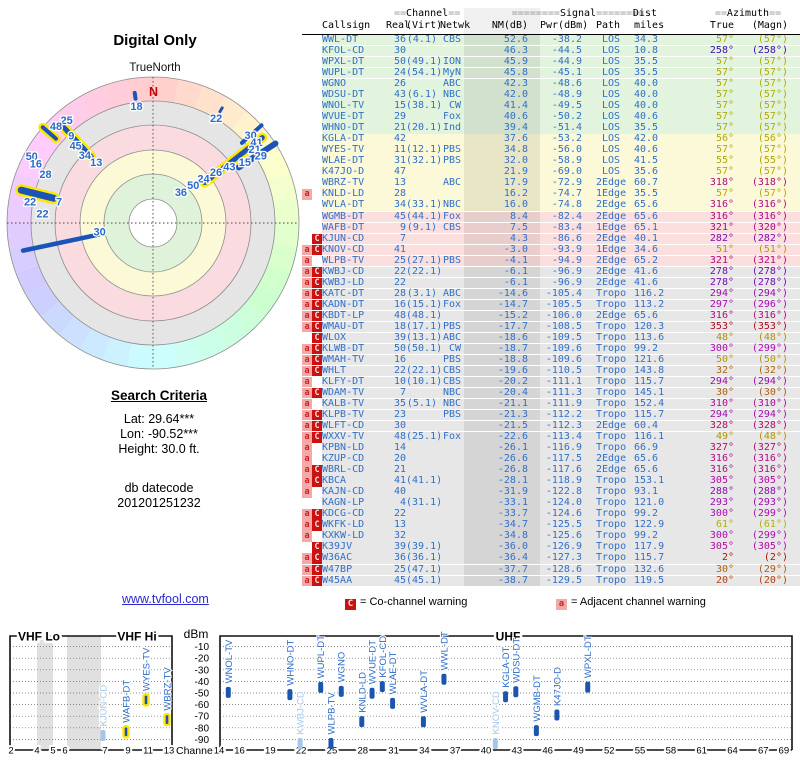 The height and width of the screenshot is (768, 800). I want to click on adjacent-channel-legend-text: = Adjacent channel warning, so click(638, 602).